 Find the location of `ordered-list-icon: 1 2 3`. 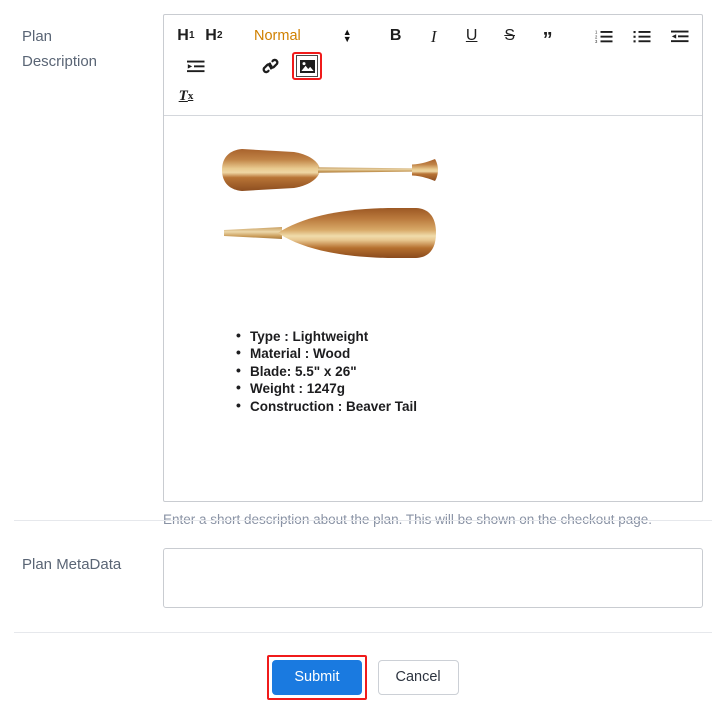

ordered-list-icon: 1 2 3 is located at coordinates (604, 36).